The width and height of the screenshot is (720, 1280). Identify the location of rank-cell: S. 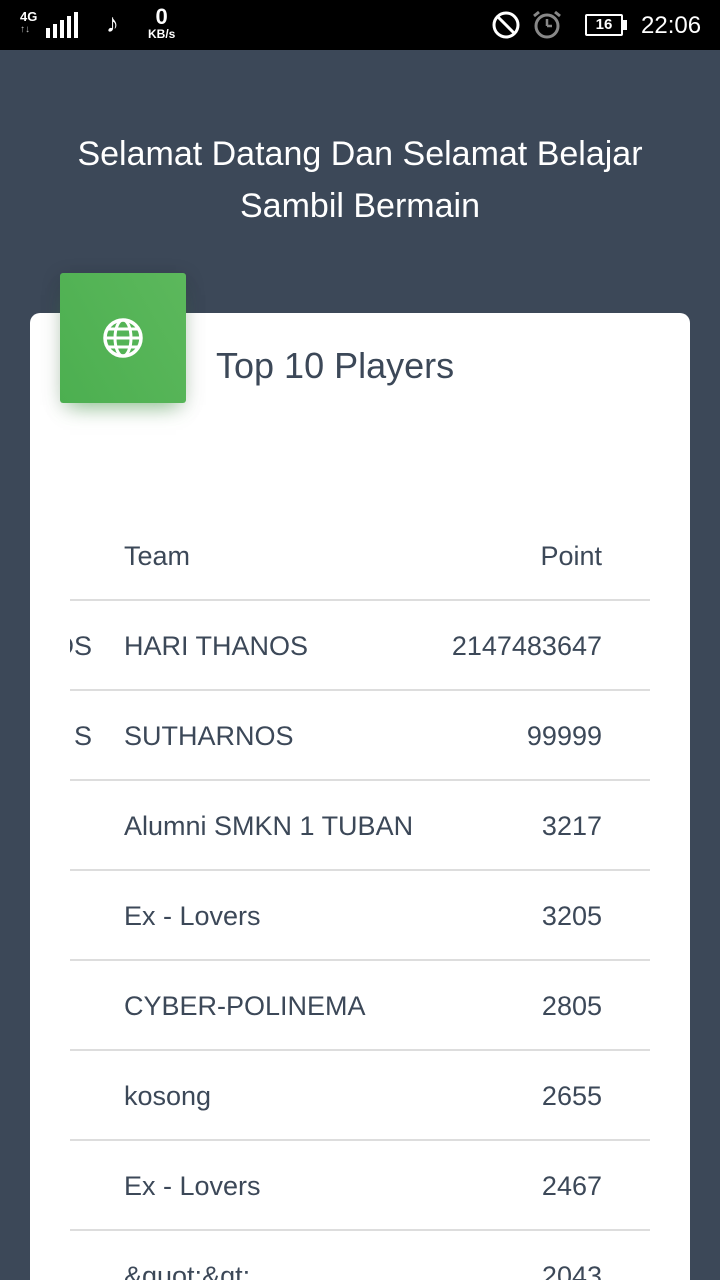
(82, 736).